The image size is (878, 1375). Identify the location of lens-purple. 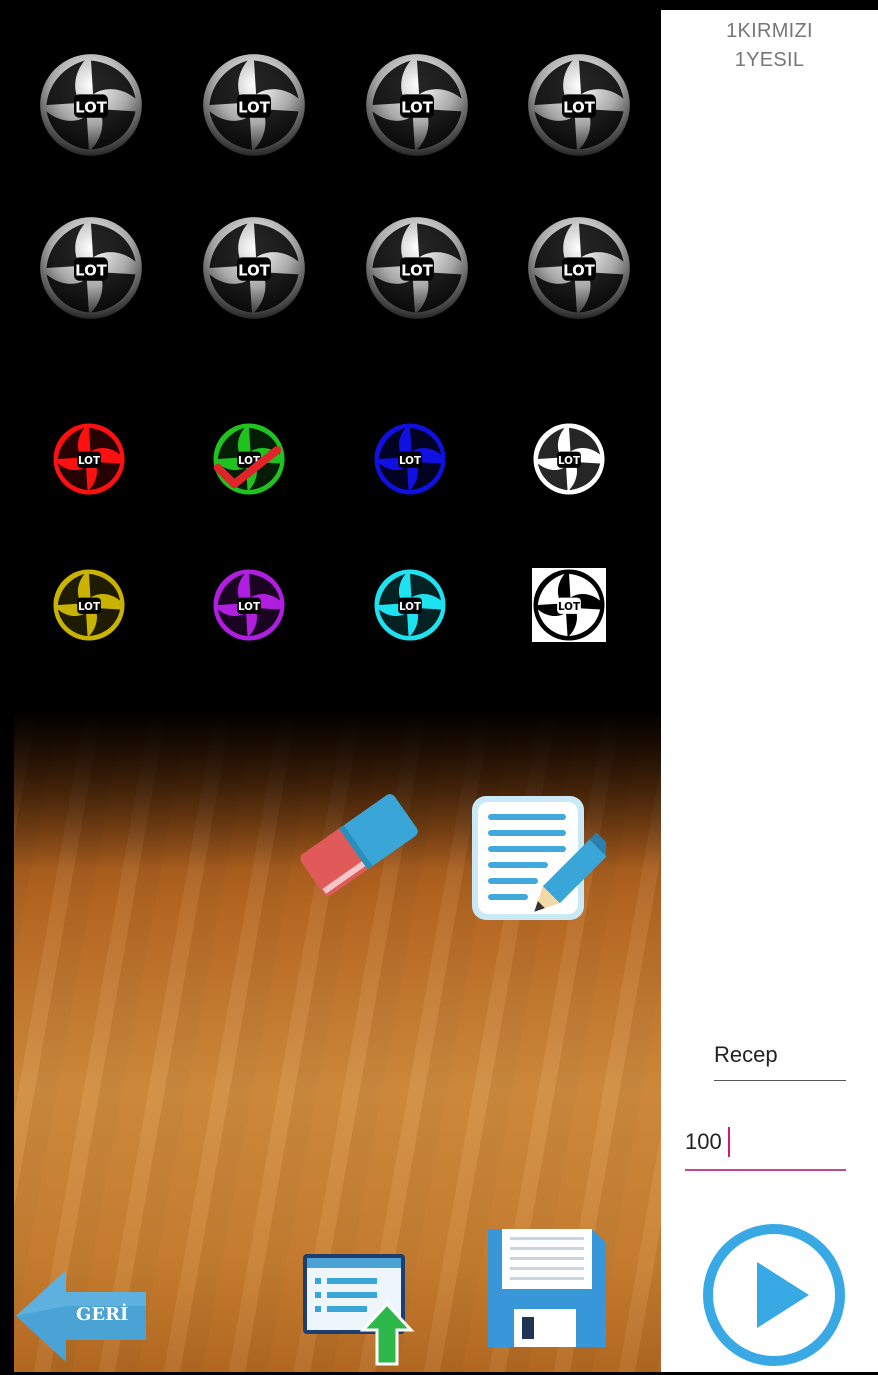
(249, 605).